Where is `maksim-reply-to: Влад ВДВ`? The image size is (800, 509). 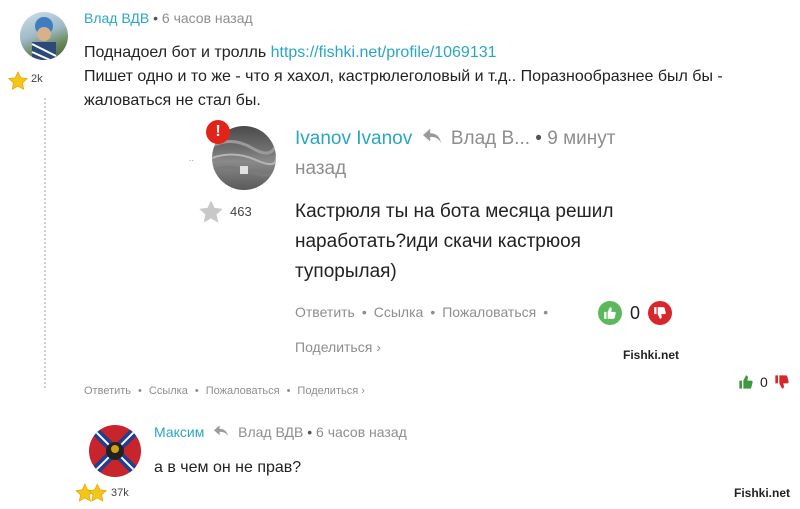 maksim-reply-to: Влад ВДВ is located at coordinates (270, 432).